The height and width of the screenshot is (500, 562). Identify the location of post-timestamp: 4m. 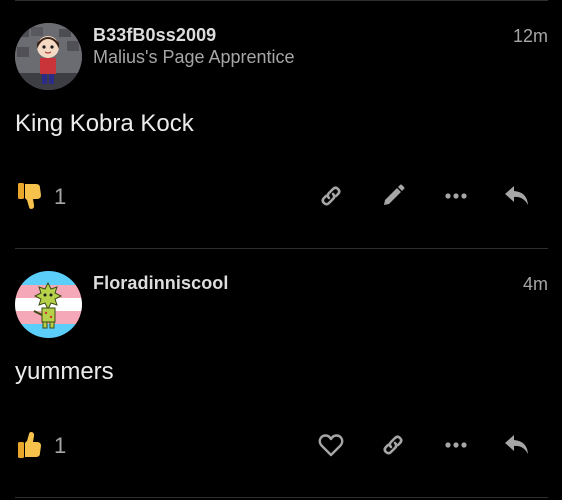
(535, 284).